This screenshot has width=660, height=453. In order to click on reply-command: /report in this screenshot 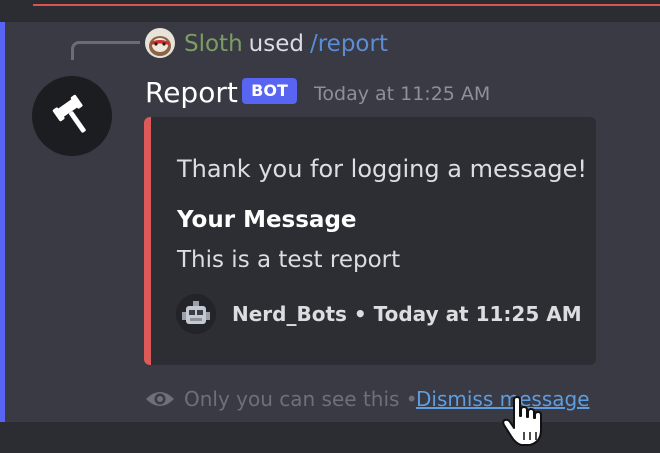, I will do `click(349, 44)`.